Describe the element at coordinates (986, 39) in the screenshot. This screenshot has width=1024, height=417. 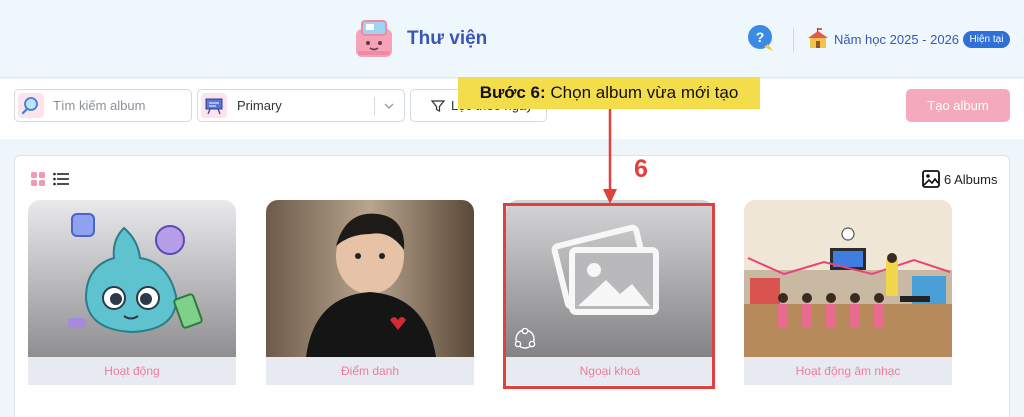
I see `current-year-badge: Hiện tại` at that location.